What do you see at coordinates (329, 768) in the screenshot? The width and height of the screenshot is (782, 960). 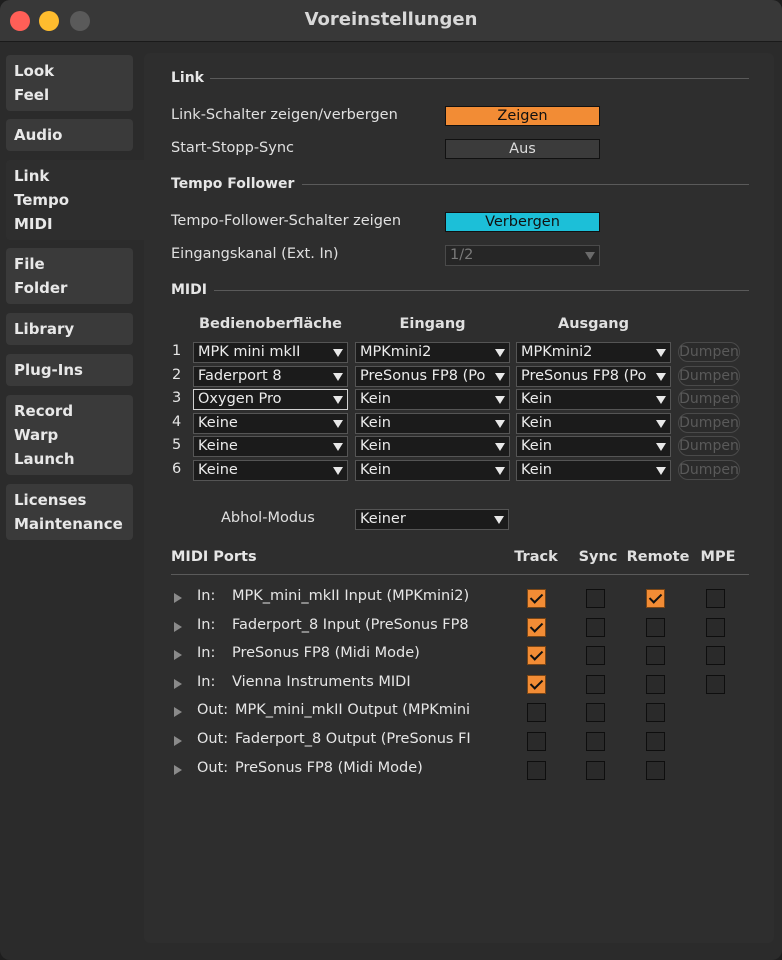 I see `port-name: PreSonus FP8 (Midi Mode)` at bounding box center [329, 768].